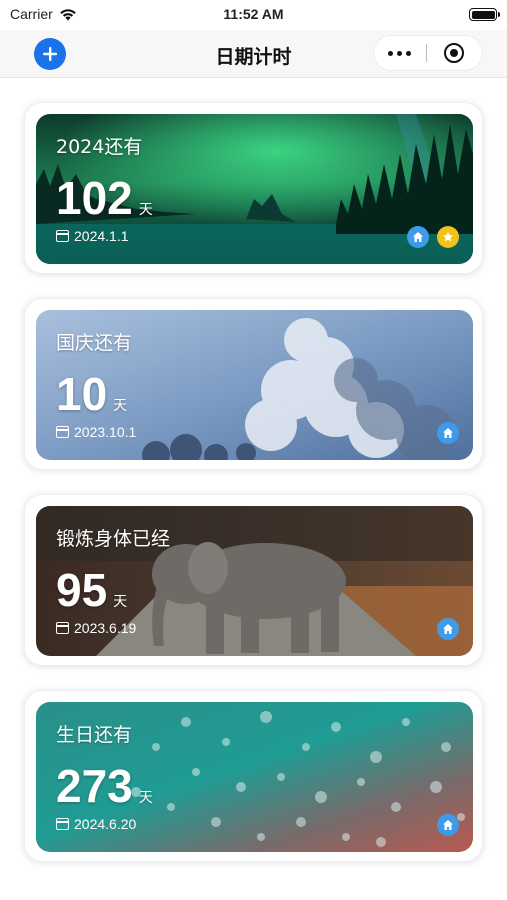  I want to click on card-title: 2024还有, so click(99, 147).